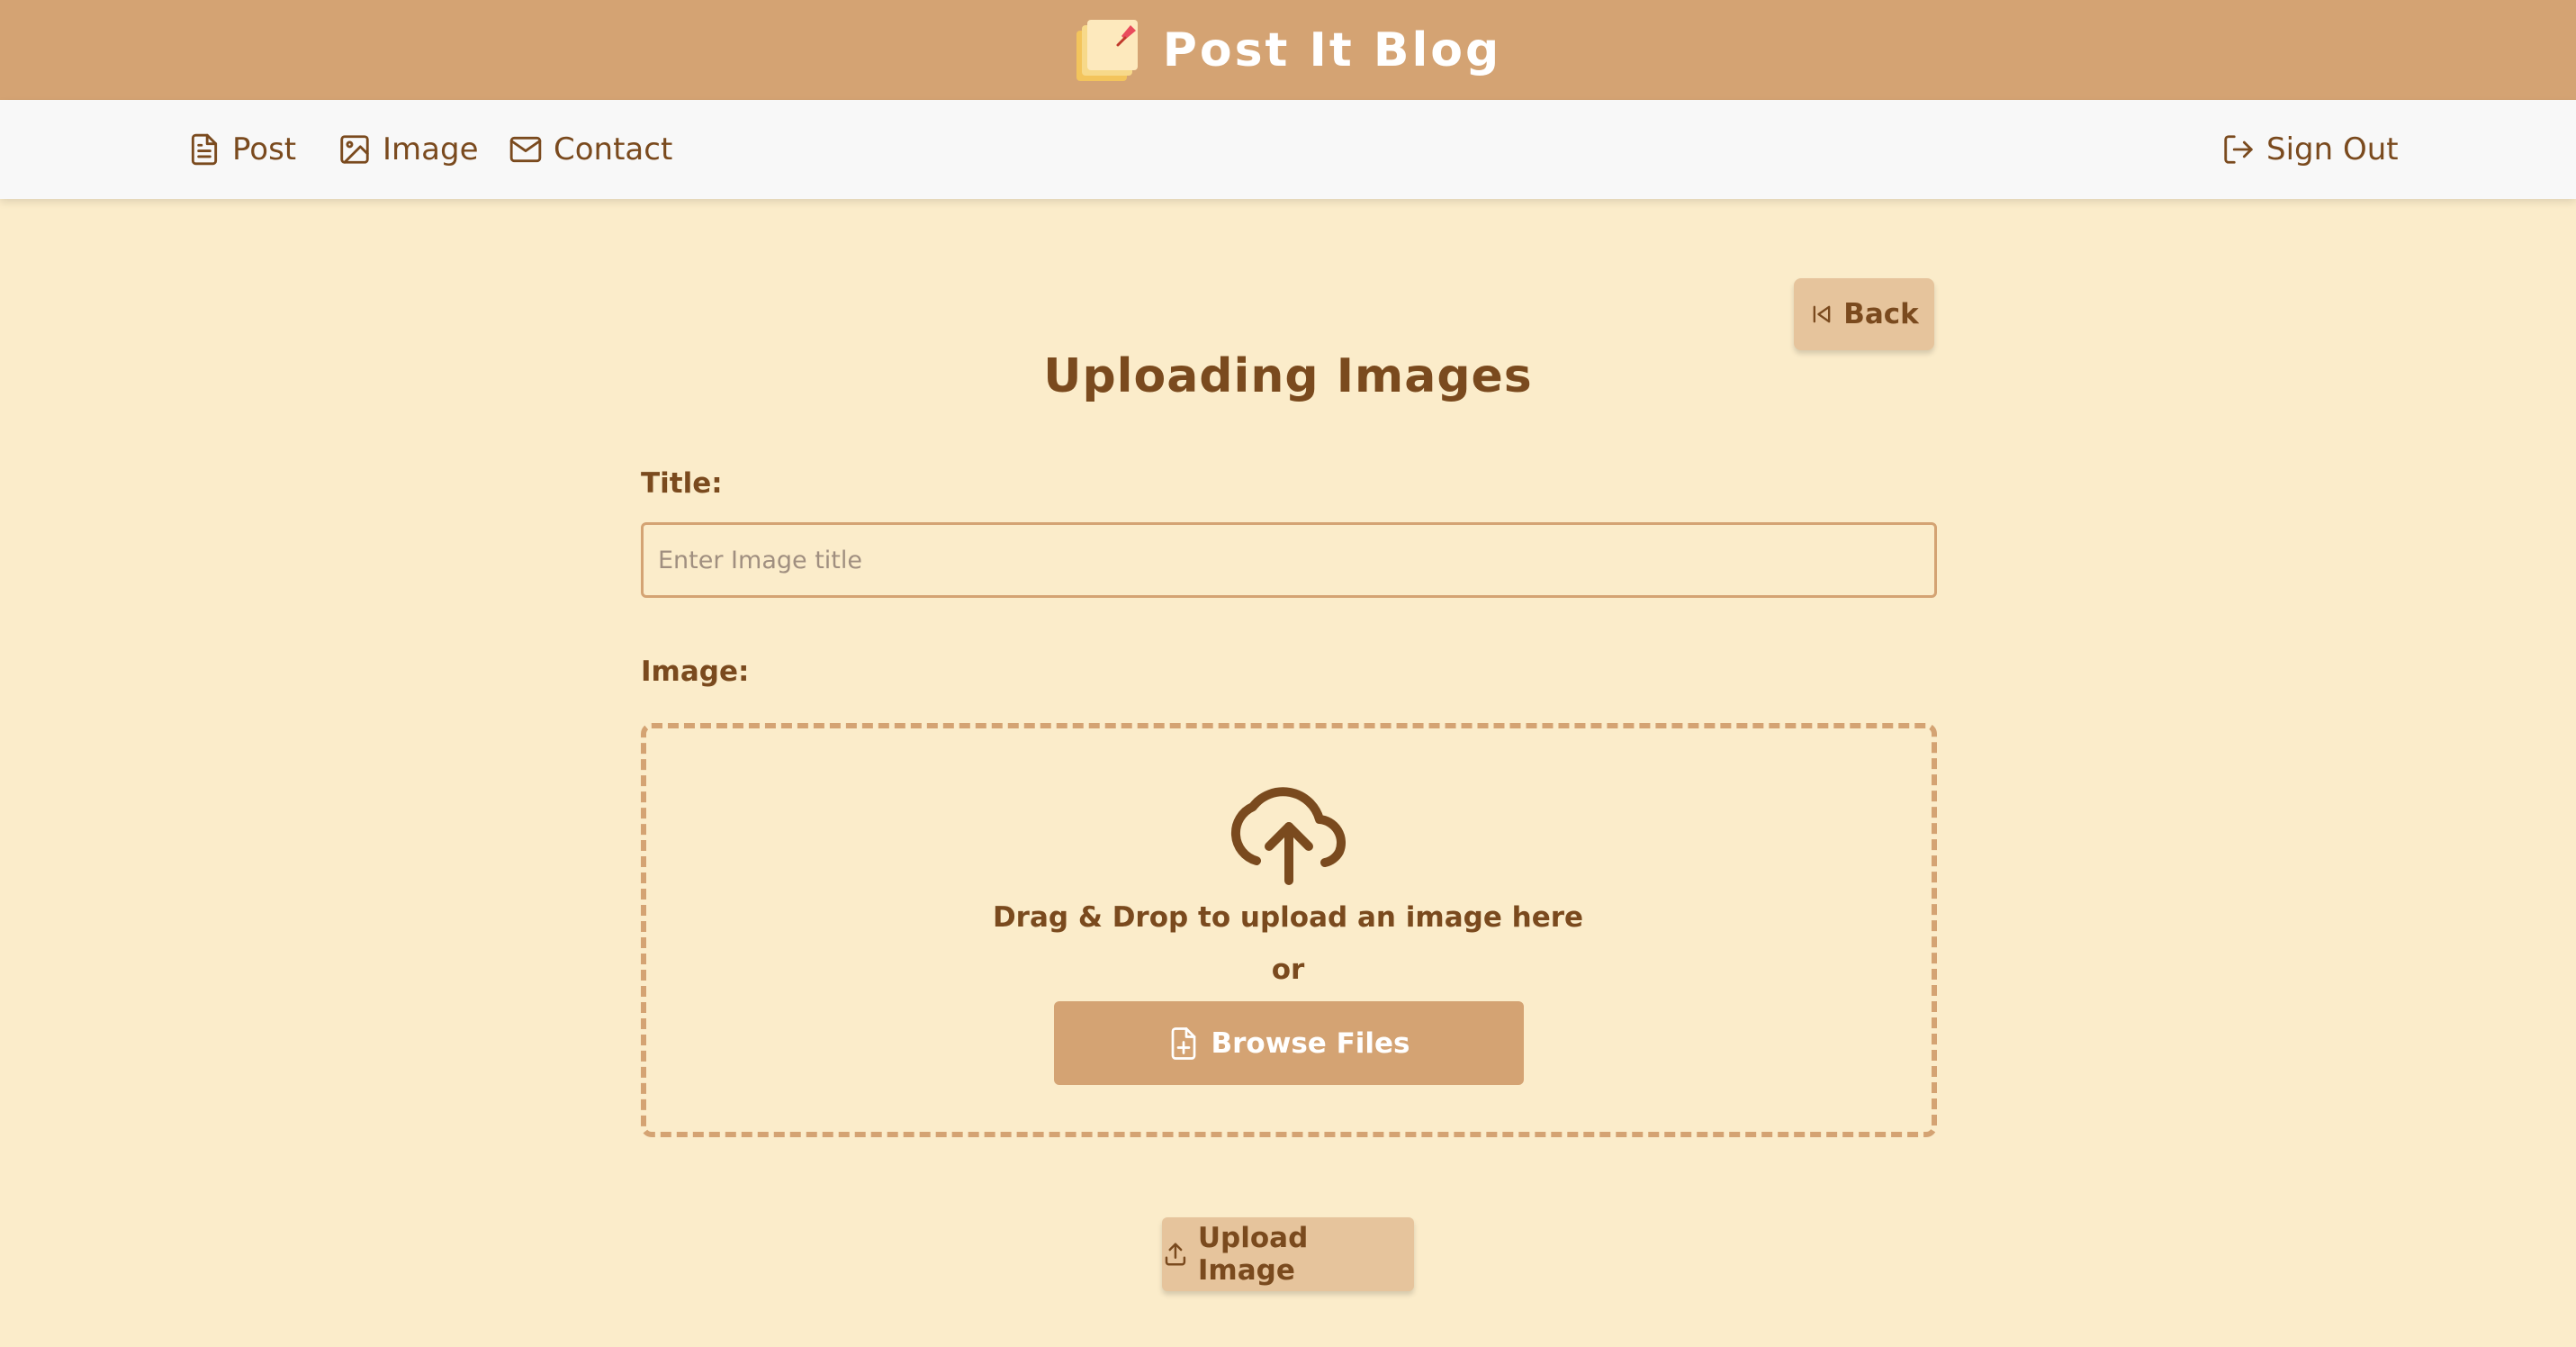  Describe the element at coordinates (354, 149) in the screenshot. I see `image-icon` at that location.